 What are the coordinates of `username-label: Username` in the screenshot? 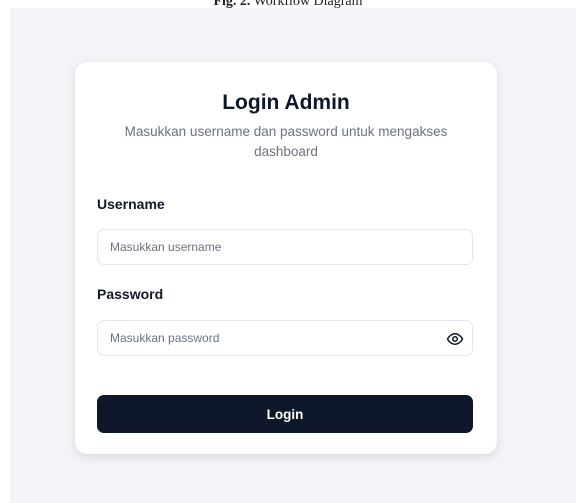 It's located at (131, 204).